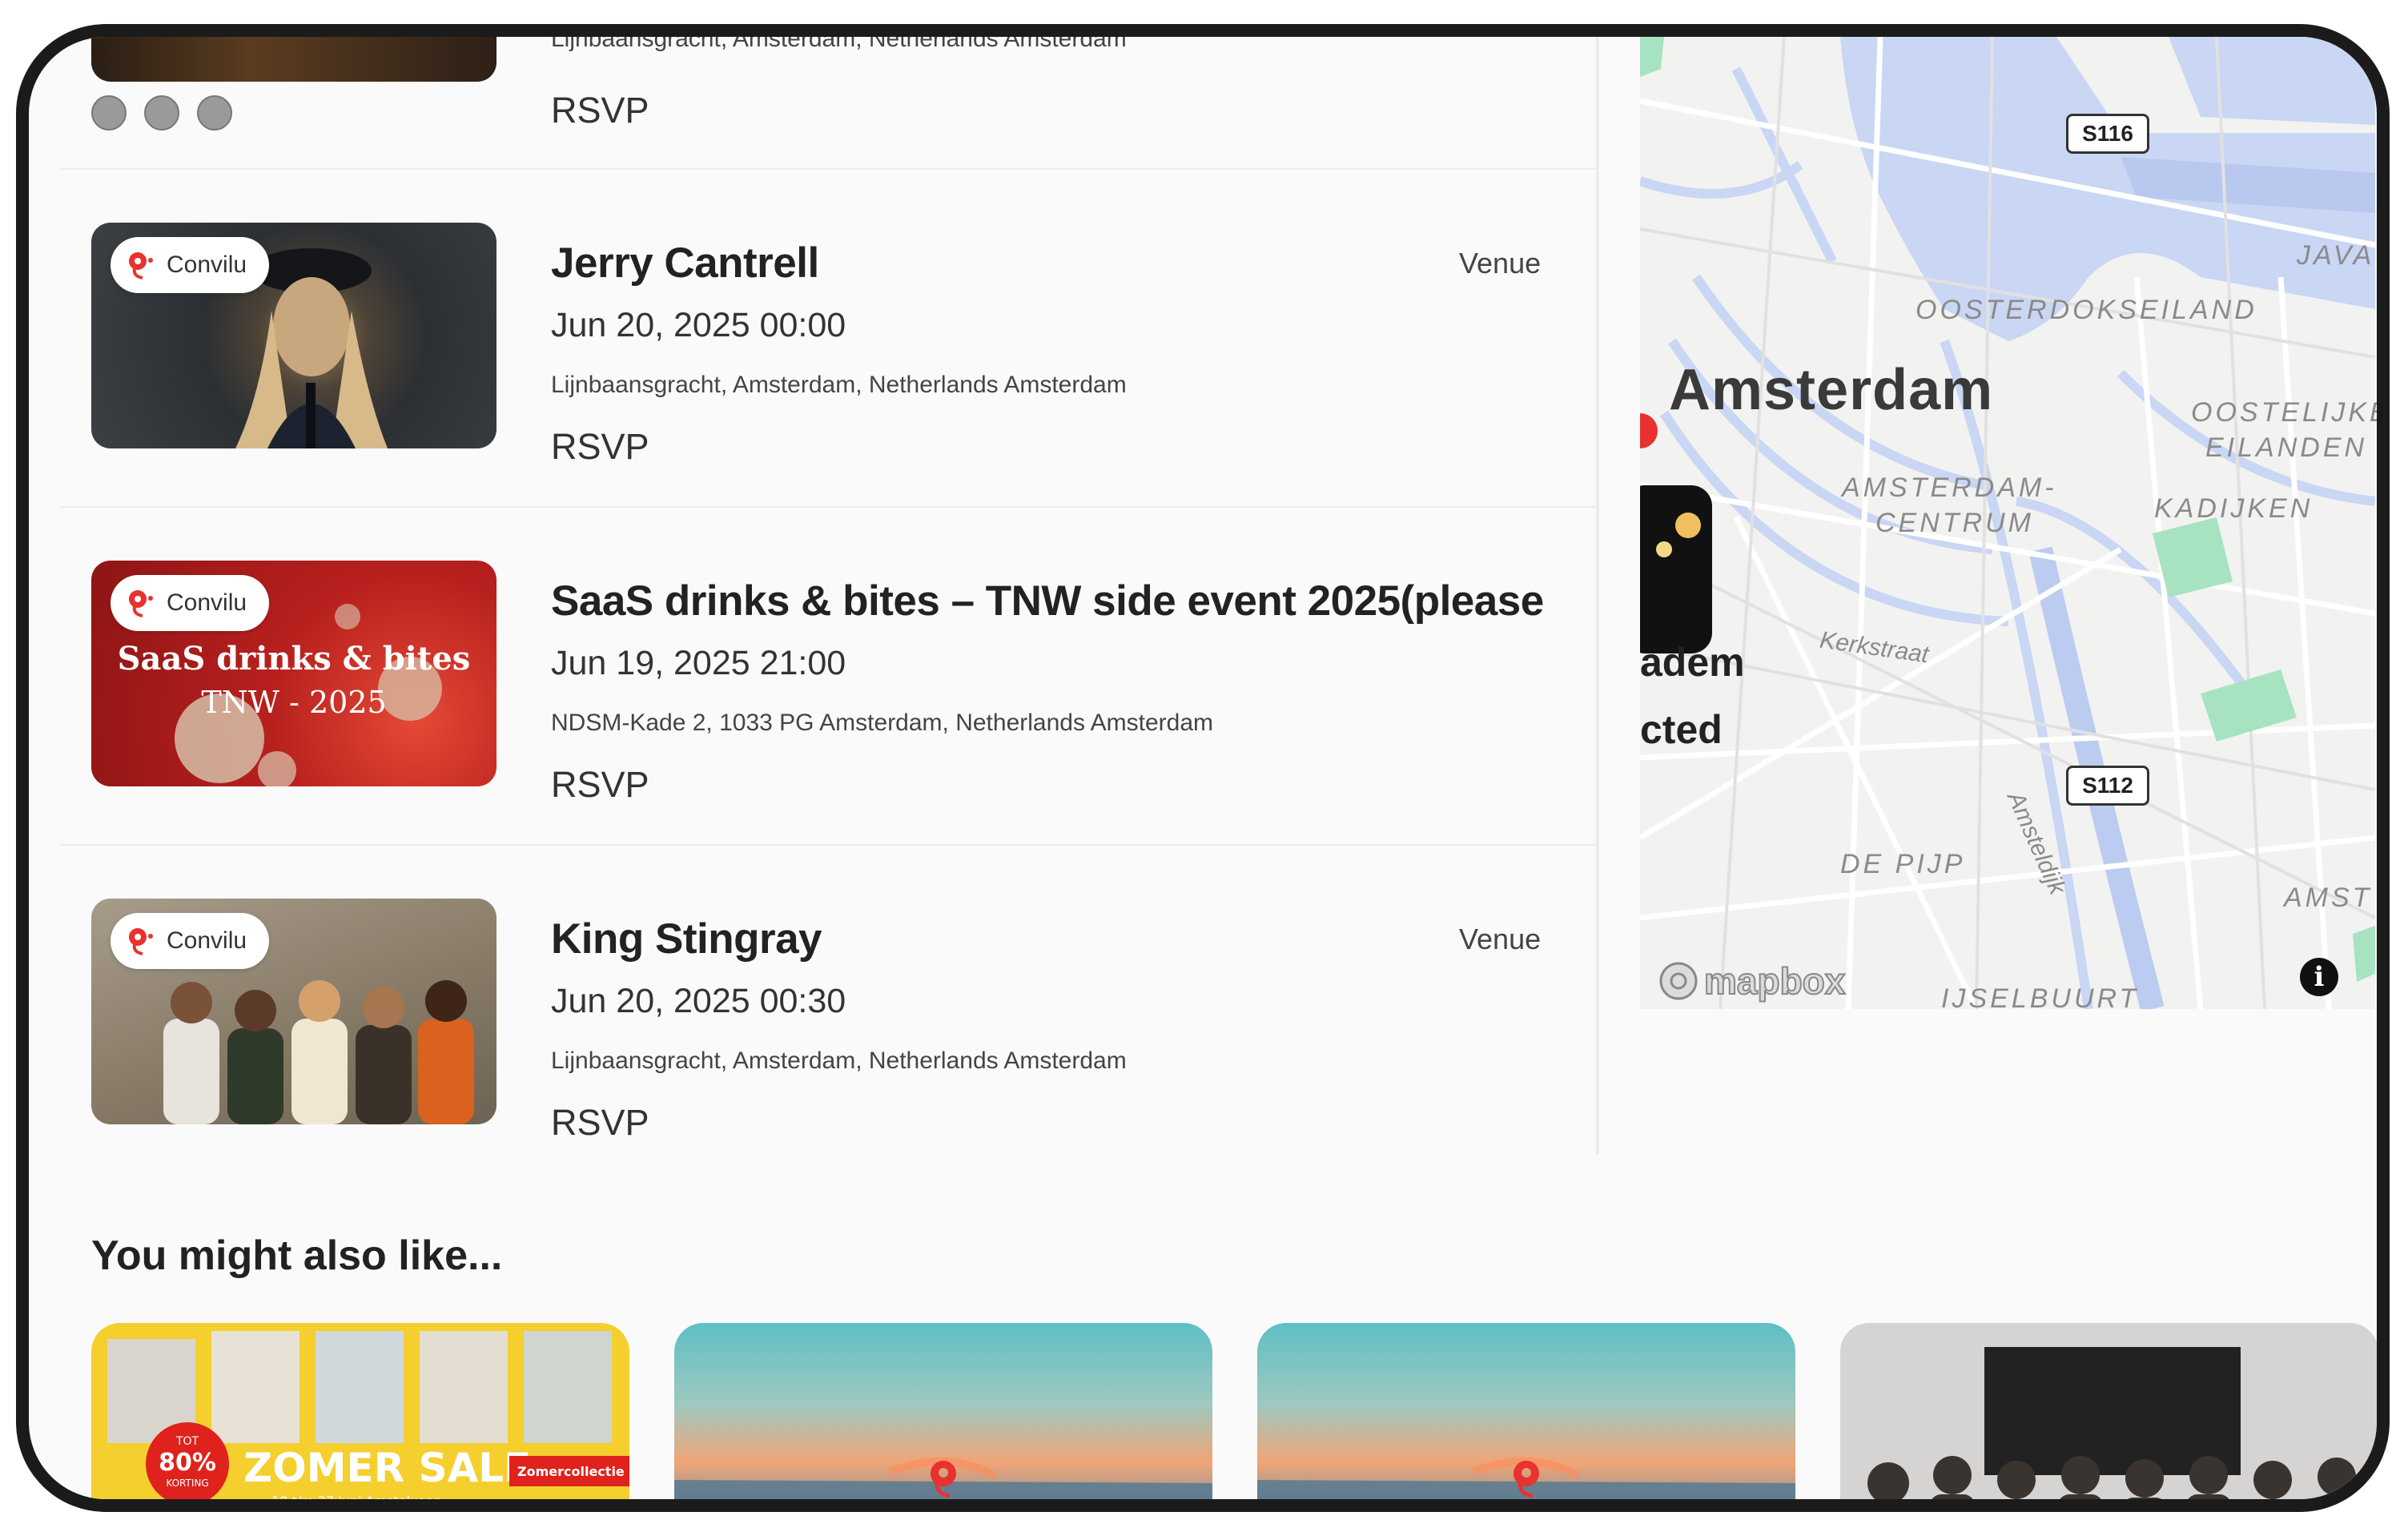 This screenshot has width=2408, height=1540. I want to click on mapbox-logo-icon, so click(1679, 981).